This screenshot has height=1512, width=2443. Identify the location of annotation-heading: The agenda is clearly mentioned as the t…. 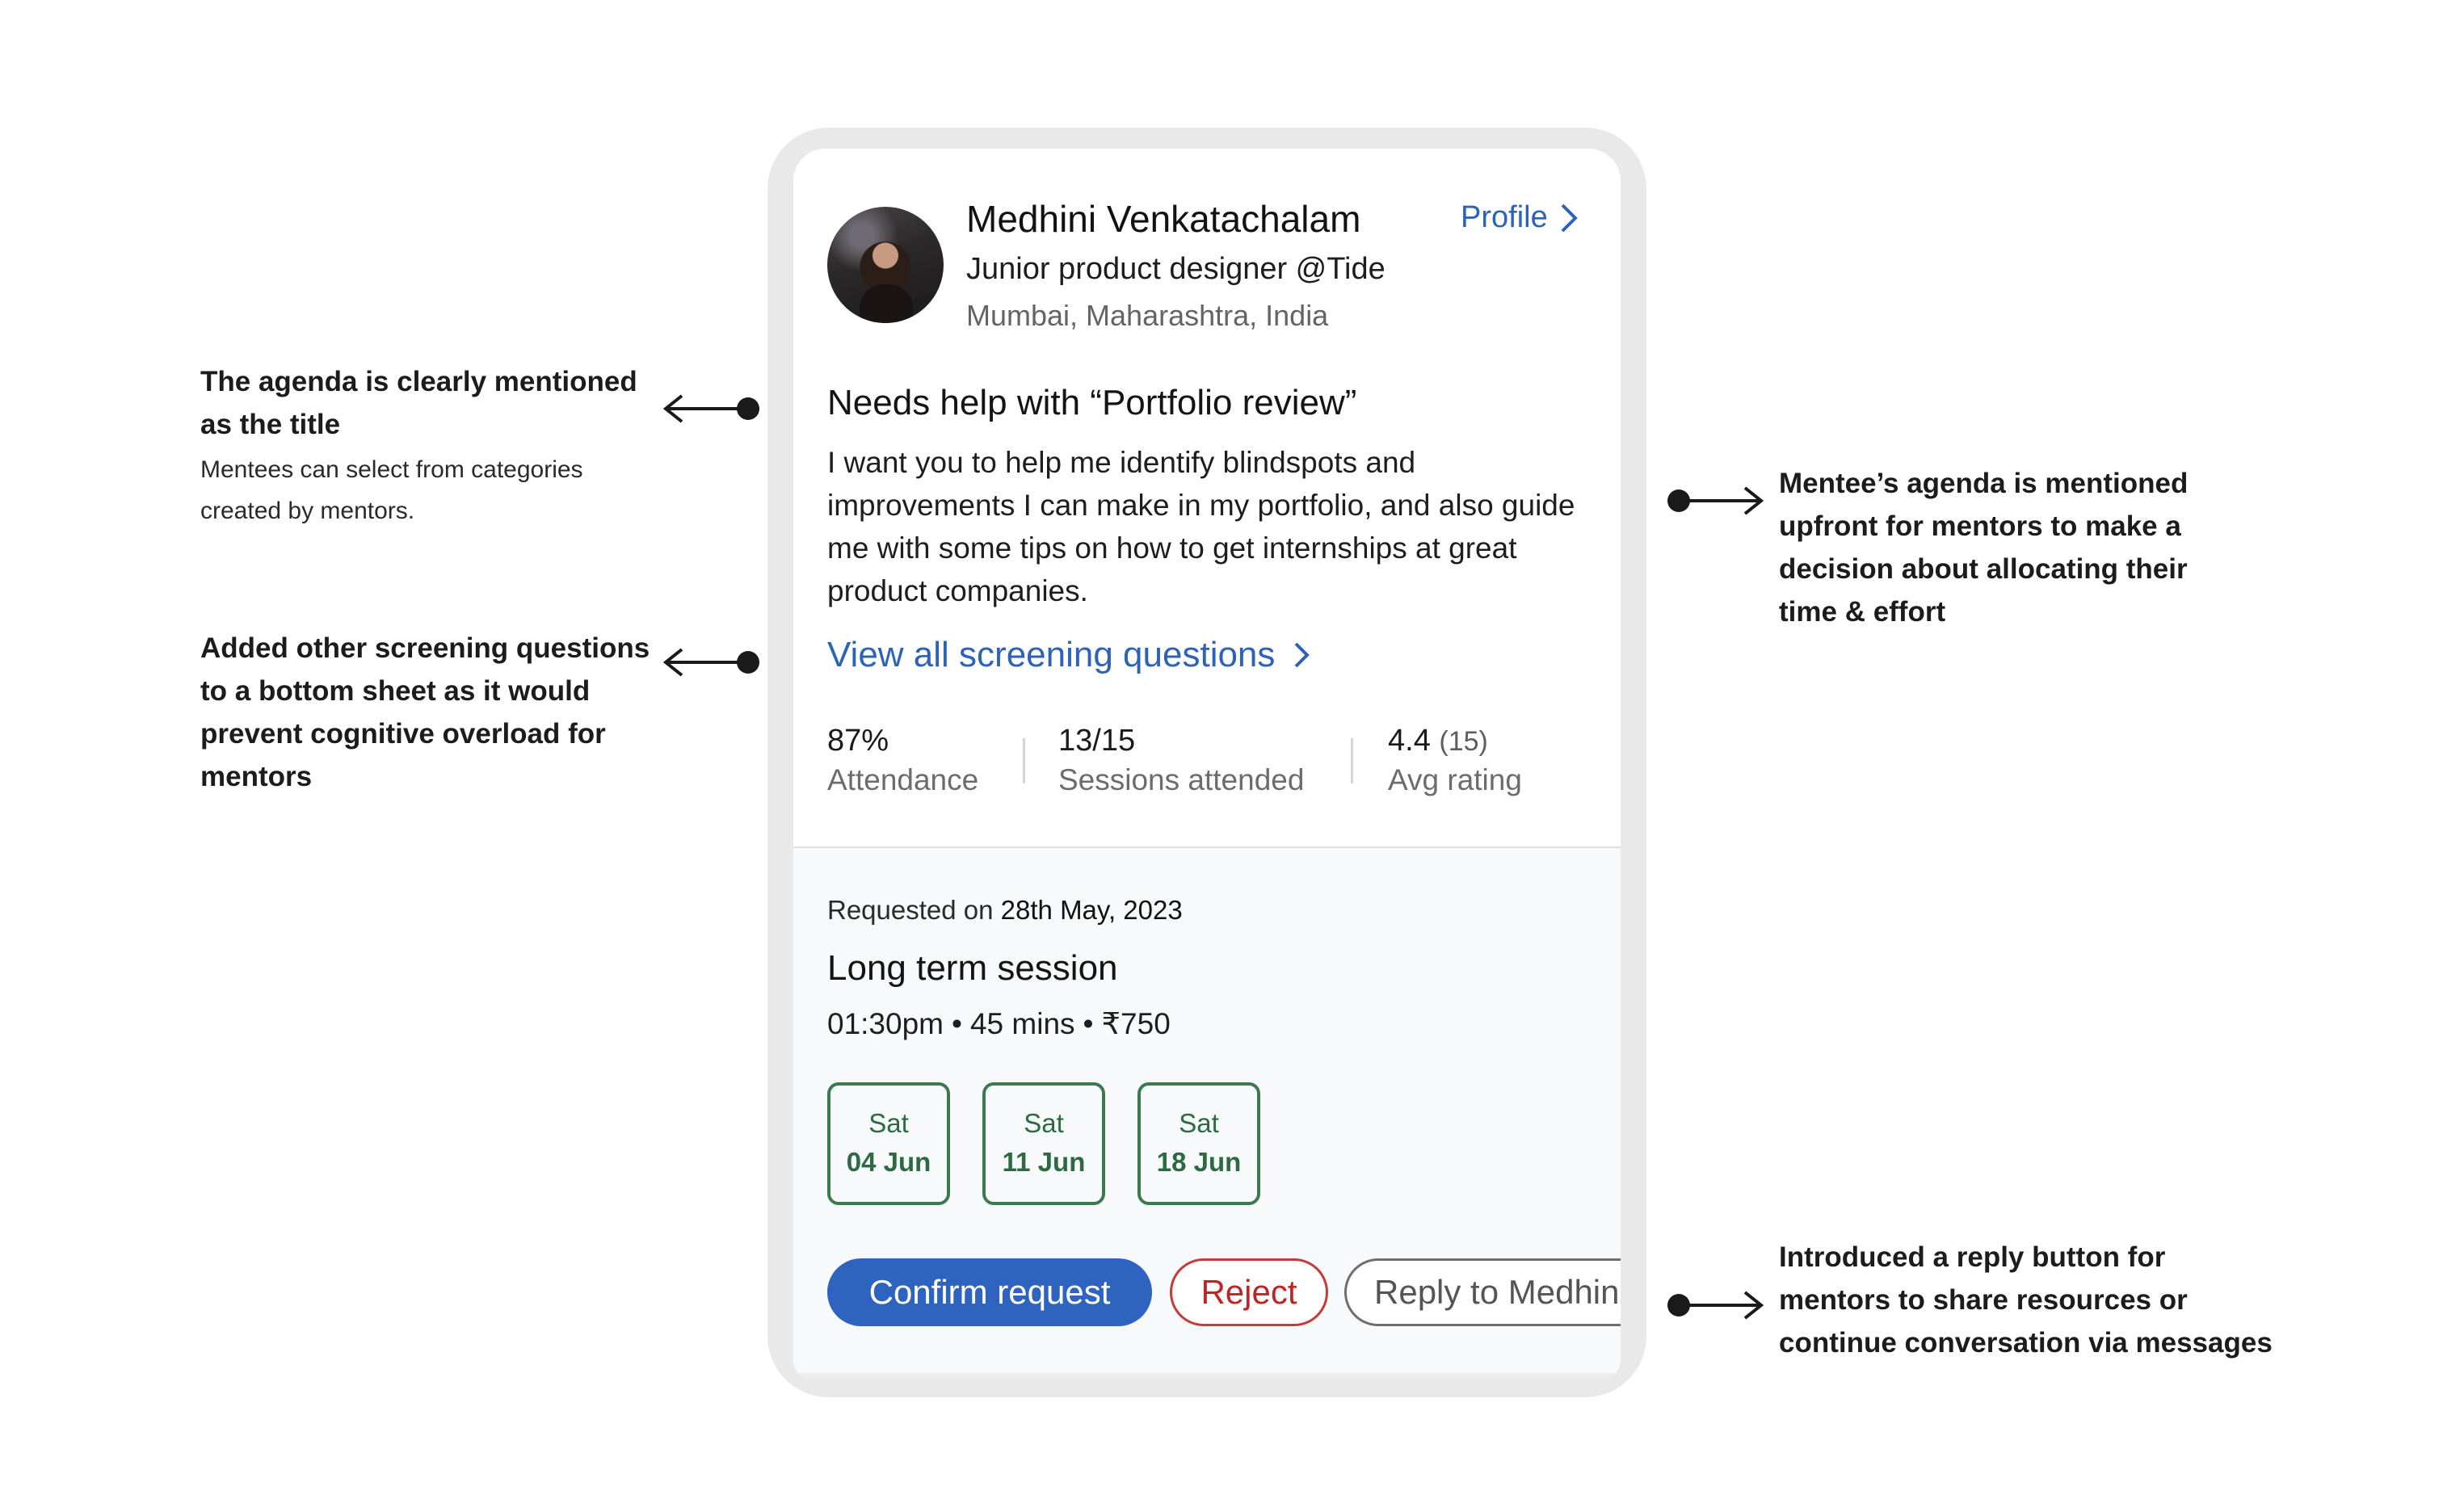
(418, 403).